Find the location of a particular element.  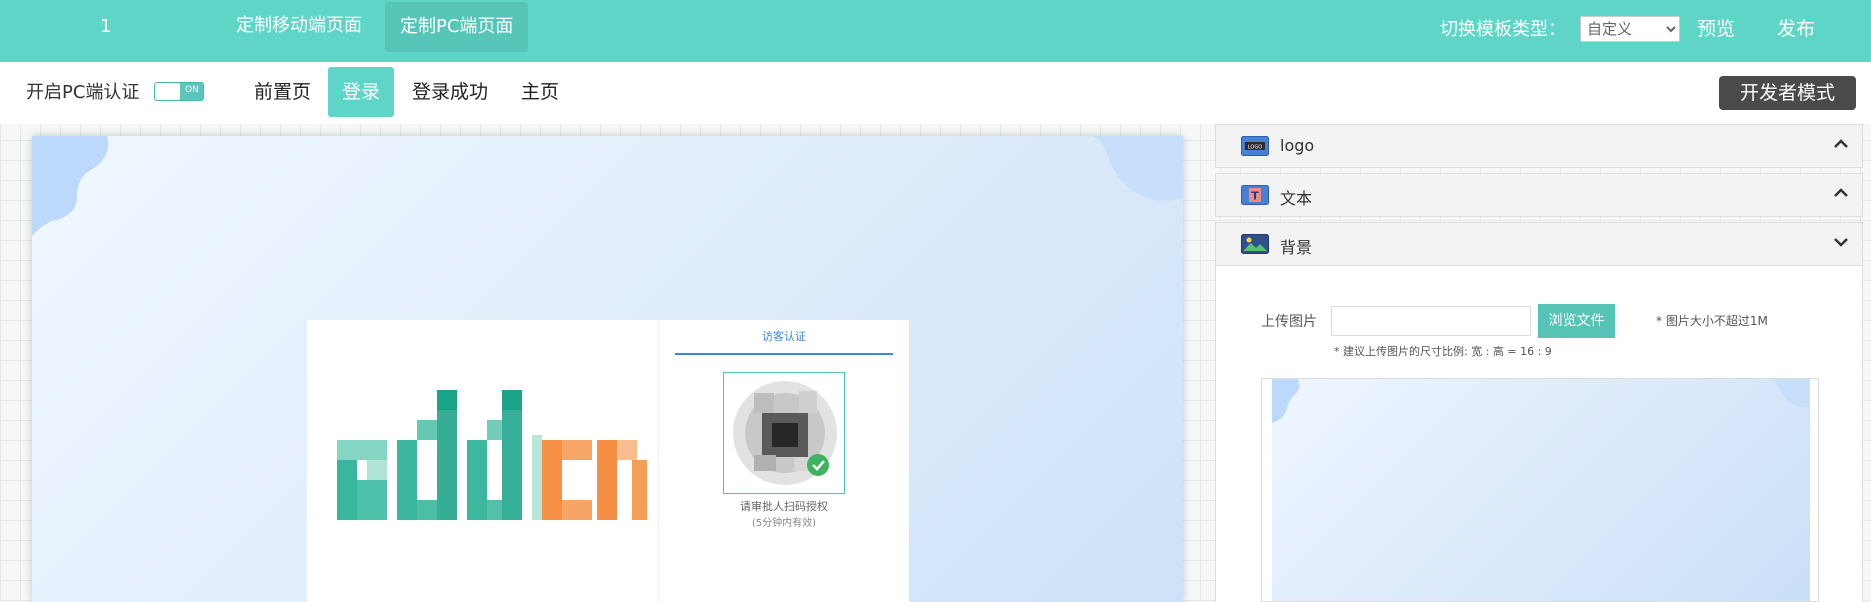

section-text-header: T 文本 is located at coordinates (1539, 195).